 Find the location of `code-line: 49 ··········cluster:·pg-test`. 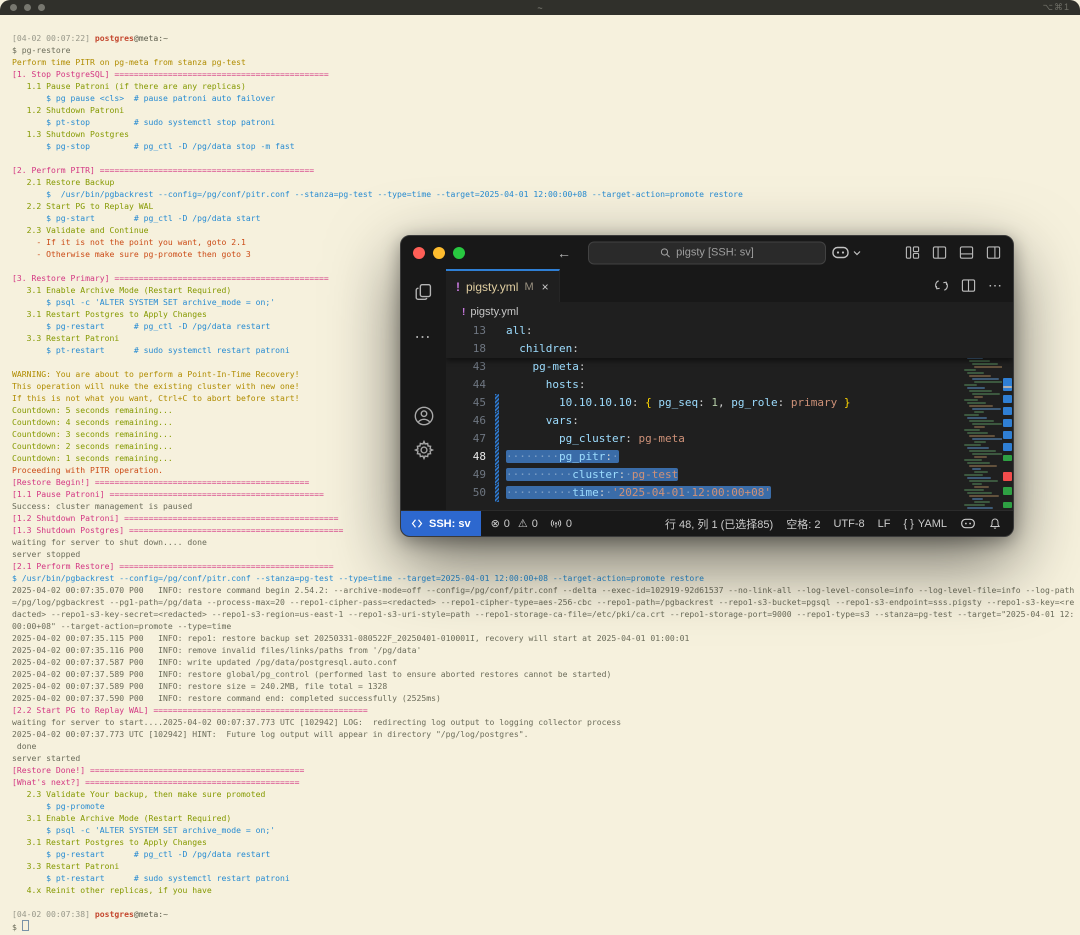

code-line: 49 ··········cluster:·pg-test is located at coordinates (729, 475).